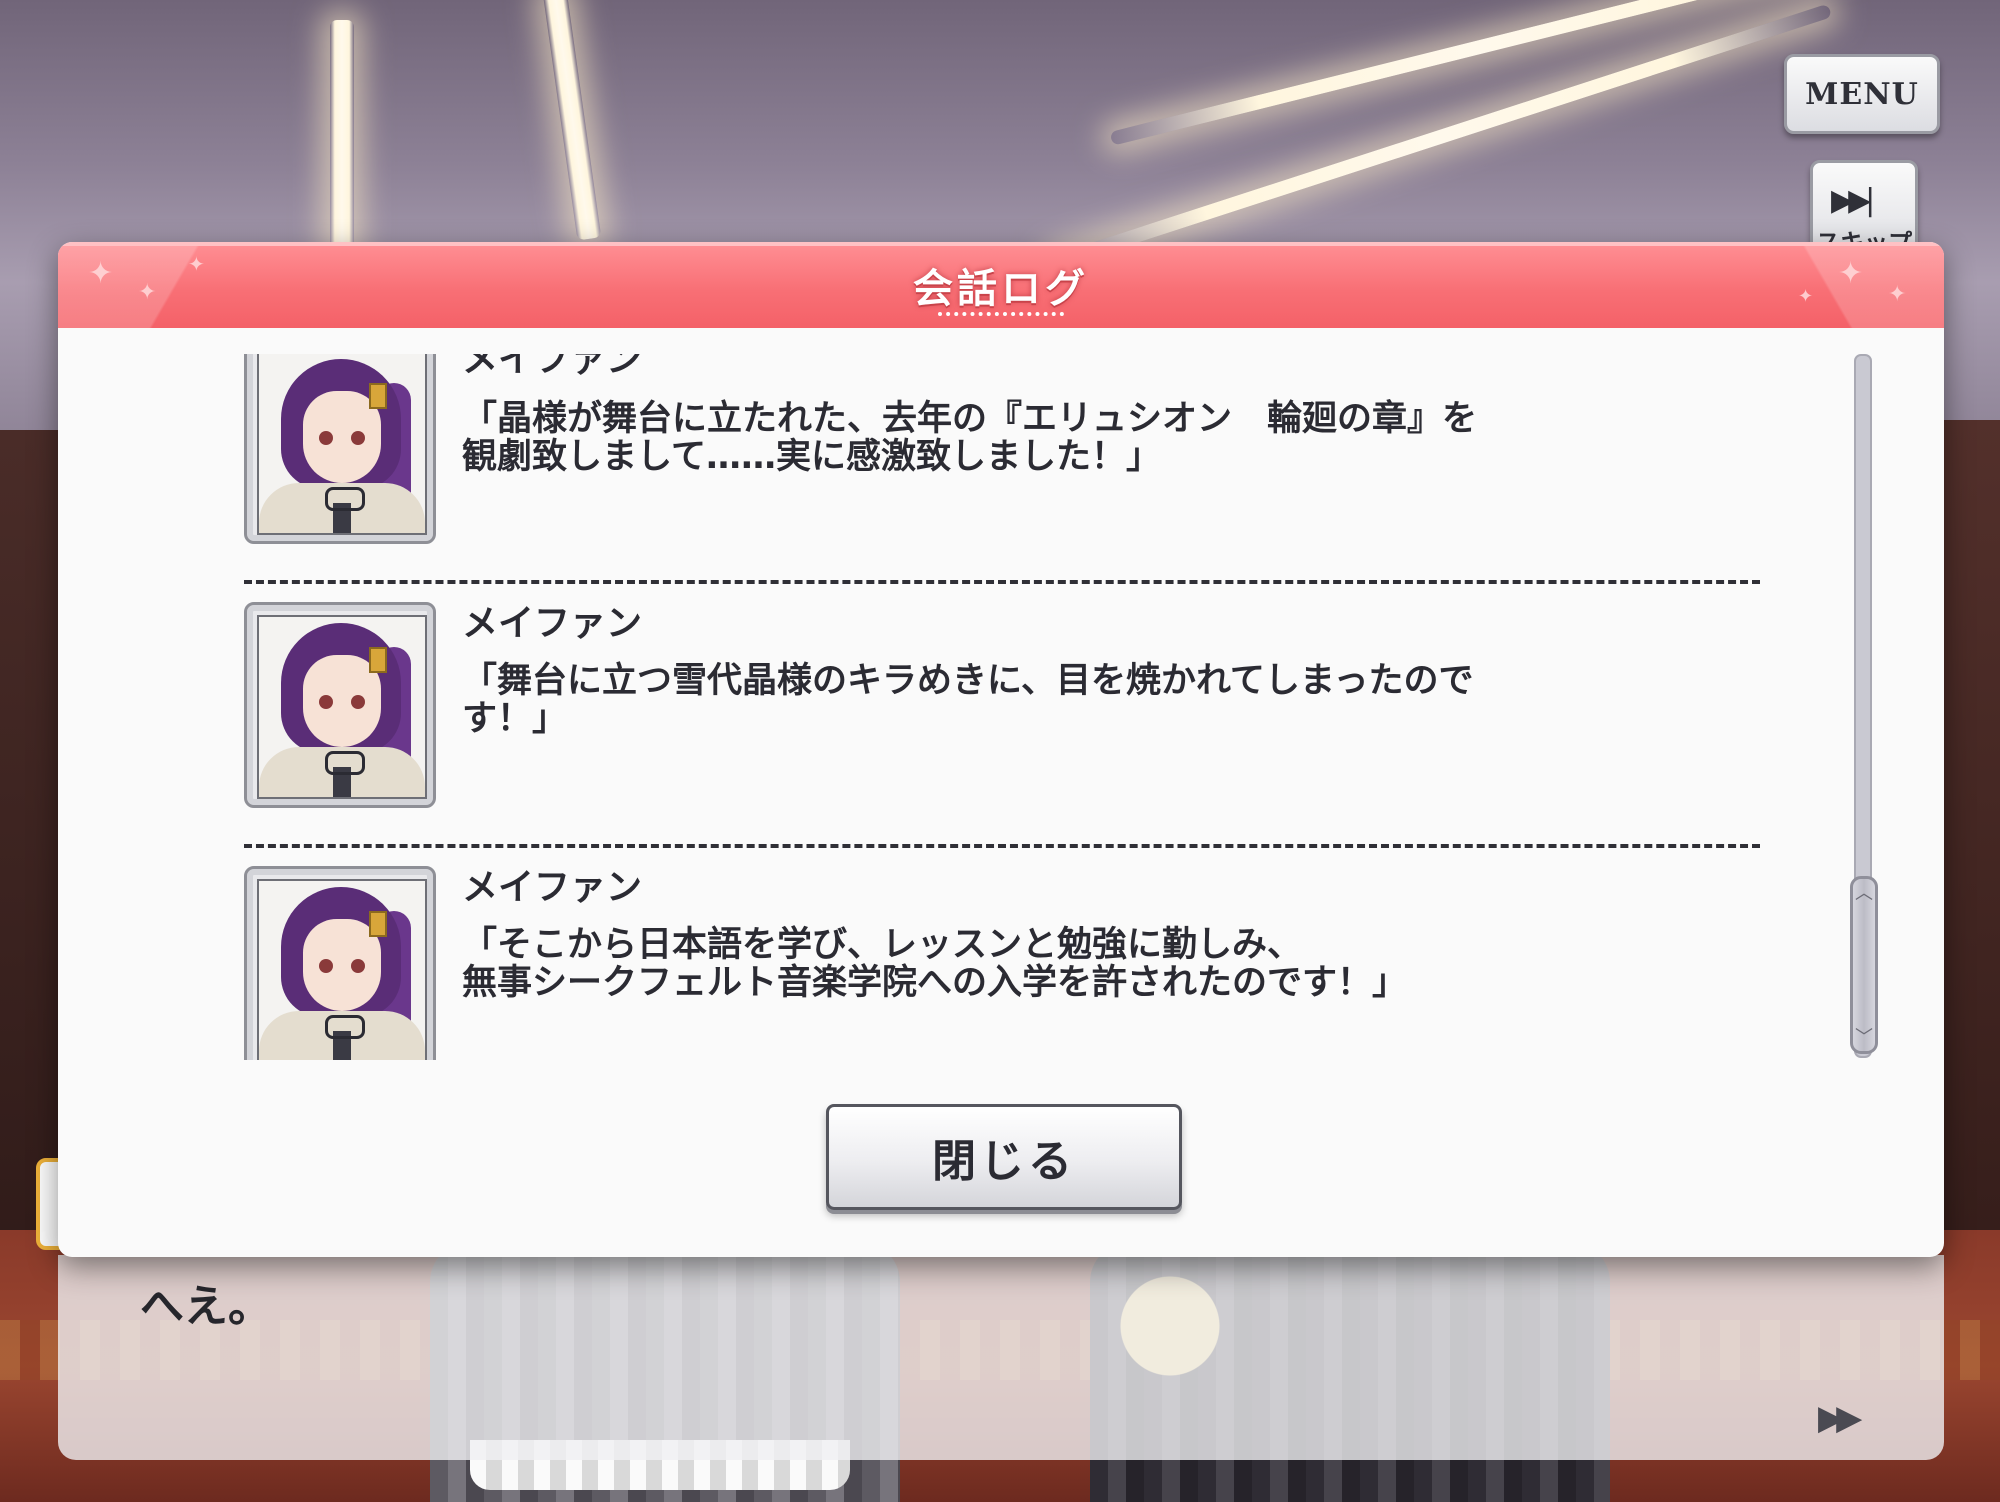  Describe the element at coordinates (342, 135) in the screenshot. I see `ceiling-light` at that location.